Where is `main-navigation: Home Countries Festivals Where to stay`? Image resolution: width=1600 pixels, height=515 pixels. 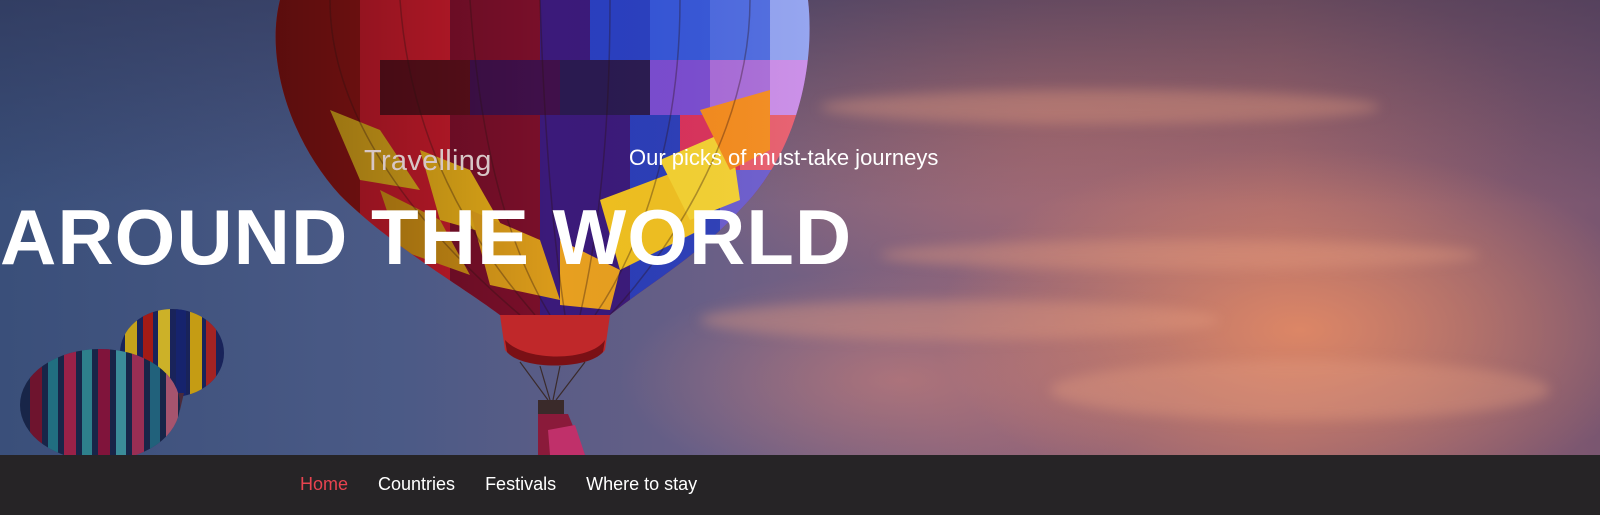
main-navigation: Home Countries Festivals Where to stay is located at coordinates (800, 485).